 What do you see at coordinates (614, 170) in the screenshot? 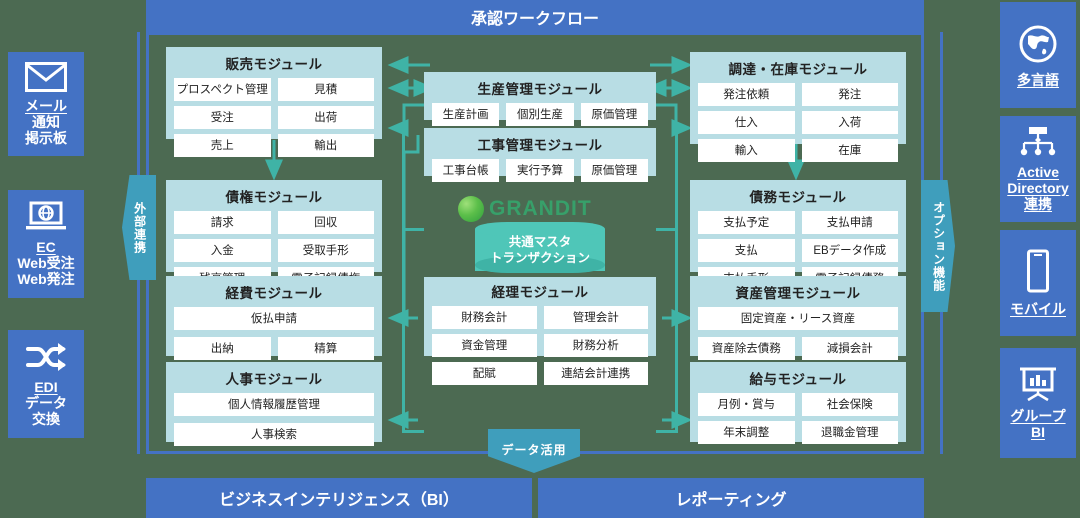
I see `module-construction-cell-0-2: 原価管理` at bounding box center [614, 170].